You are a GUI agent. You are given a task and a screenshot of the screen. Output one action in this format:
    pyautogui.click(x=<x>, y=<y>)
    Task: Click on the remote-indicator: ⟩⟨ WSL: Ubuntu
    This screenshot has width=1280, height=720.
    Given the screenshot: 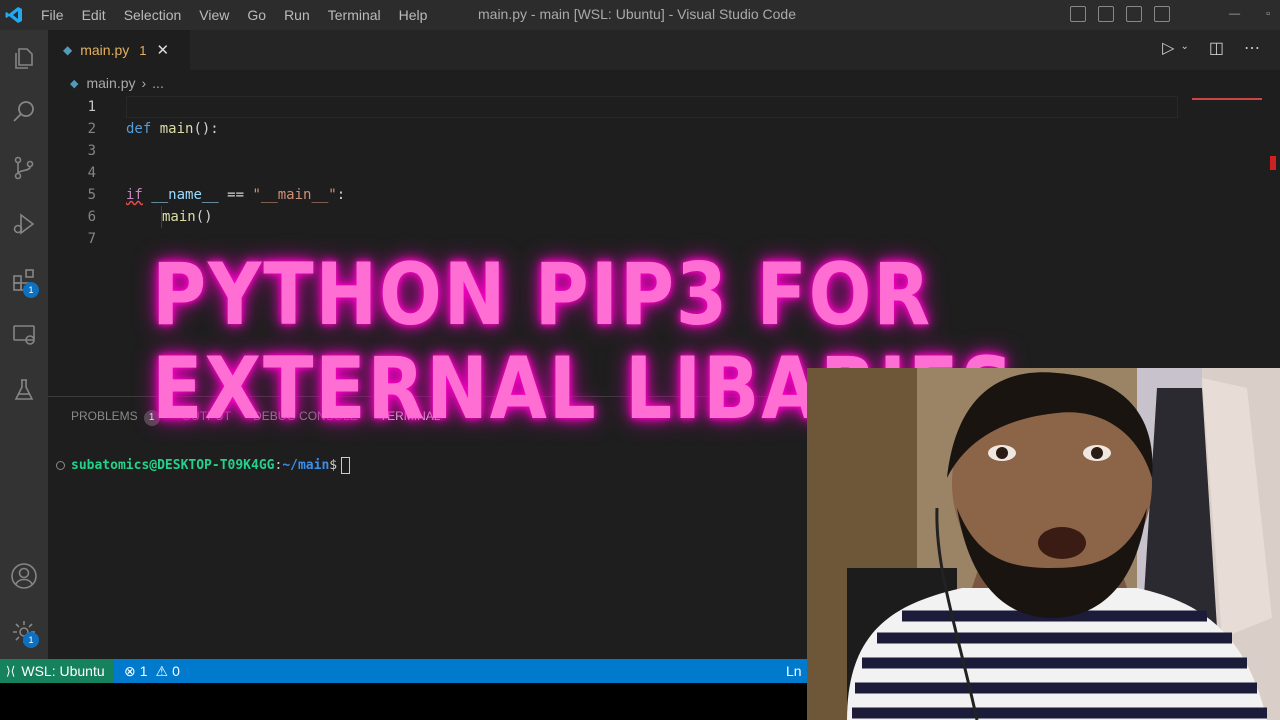 What is the action you would take?
    pyautogui.click(x=57, y=671)
    